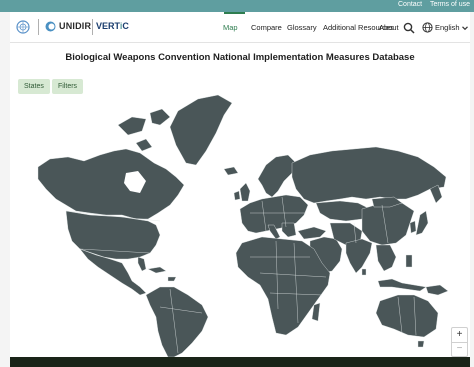 The height and width of the screenshot is (367, 474). What do you see at coordinates (413, 227) in the screenshot?
I see `country-korea` at bounding box center [413, 227].